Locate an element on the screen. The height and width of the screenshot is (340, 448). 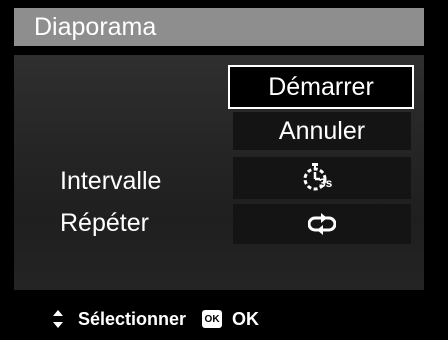
cancel-button: Annuler is located at coordinates (322, 131).